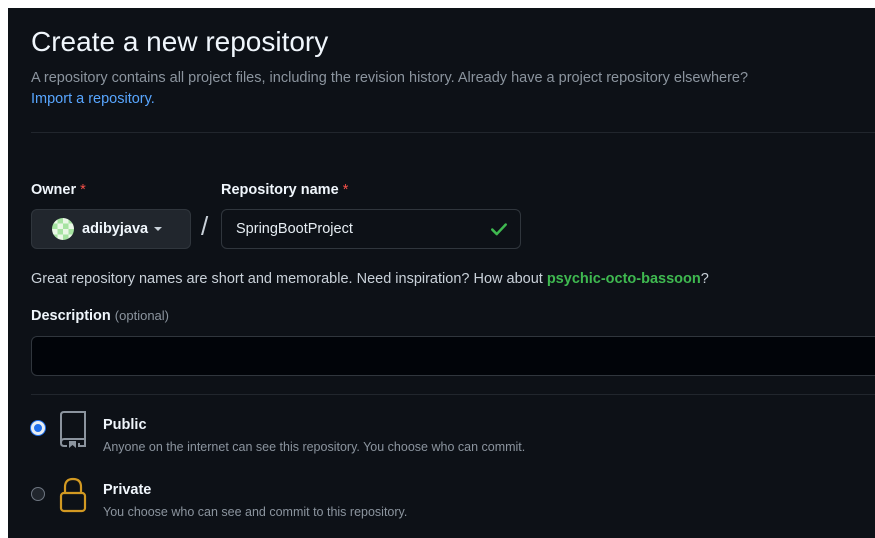  I want to click on owner-dropdown: adibyjava, so click(111, 229).